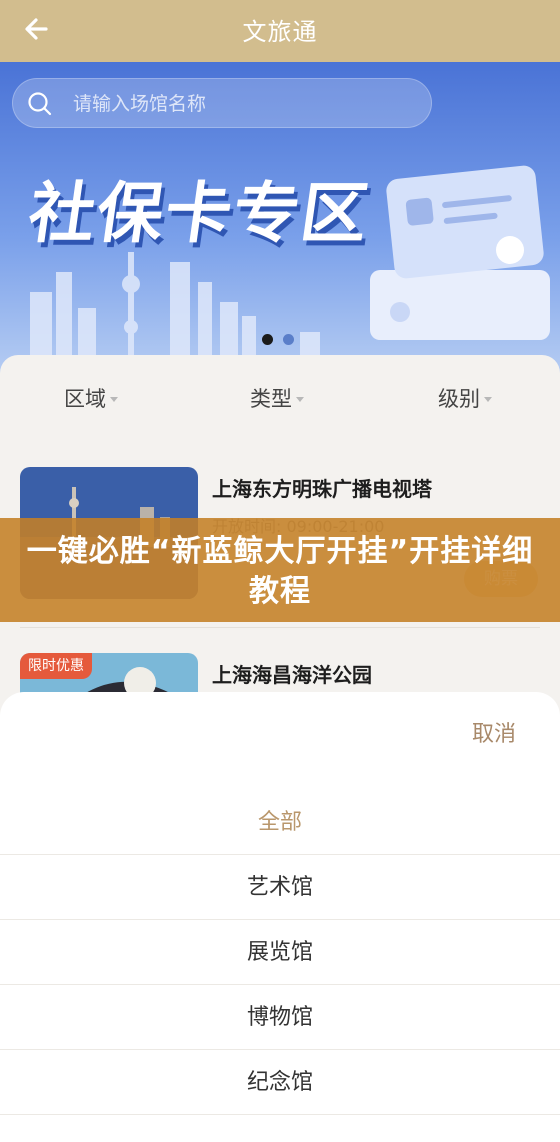  Describe the element at coordinates (280, 822) in the screenshot. I see `option-all: 全部` at that location.